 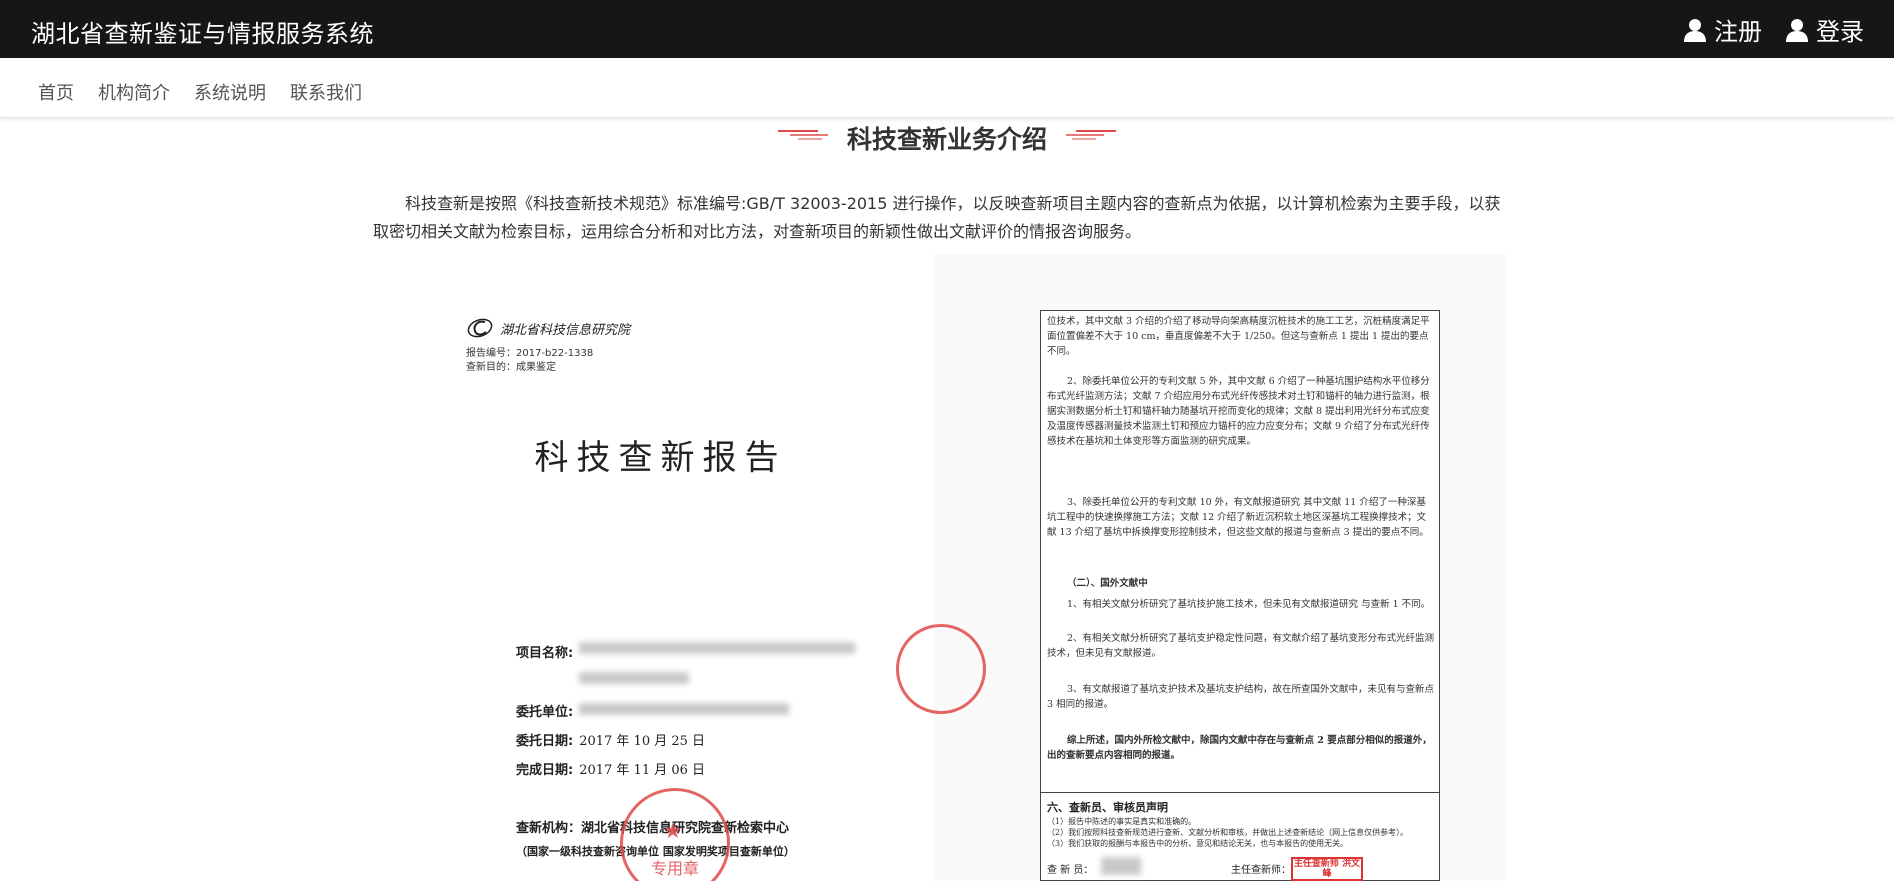 What do you see at coordinates (545, 653) in the screenshot?
I see `project-label: 项目名称:` at bounding box center [545, 653].